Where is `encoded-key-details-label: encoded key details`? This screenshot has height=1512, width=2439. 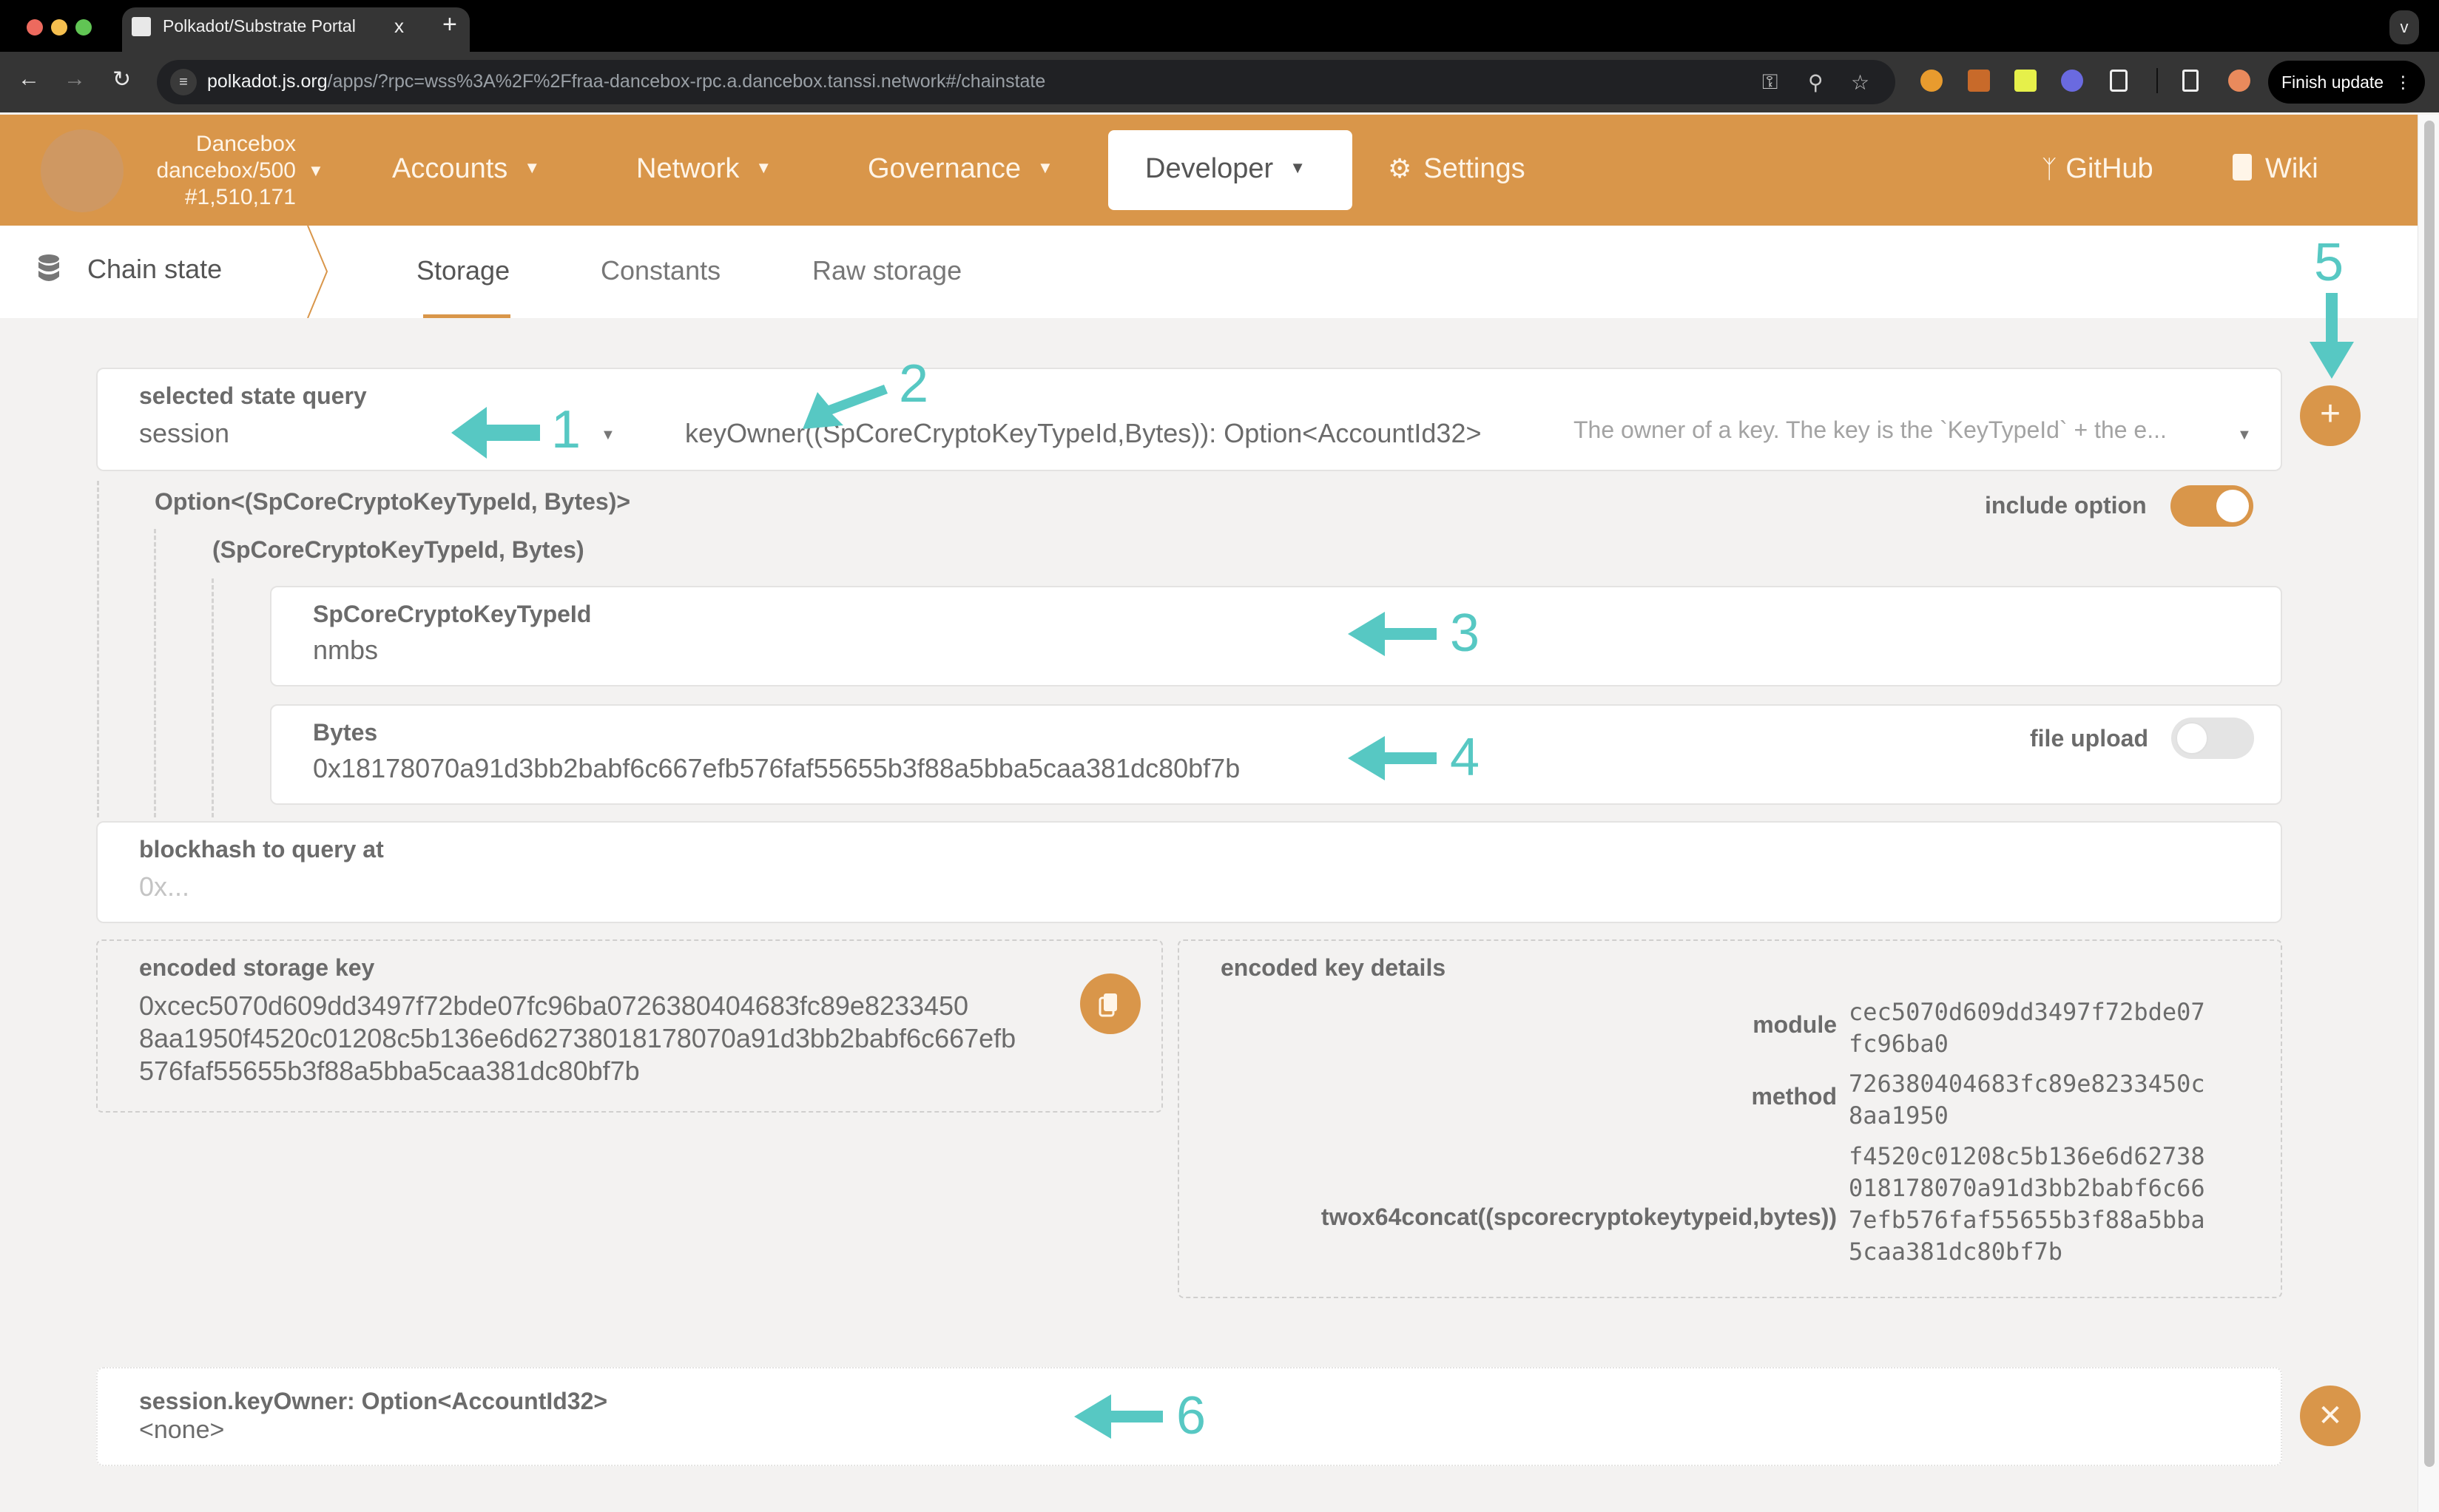 encoded-key-details-label: encoded key details is located at coordinates (1333, 967).